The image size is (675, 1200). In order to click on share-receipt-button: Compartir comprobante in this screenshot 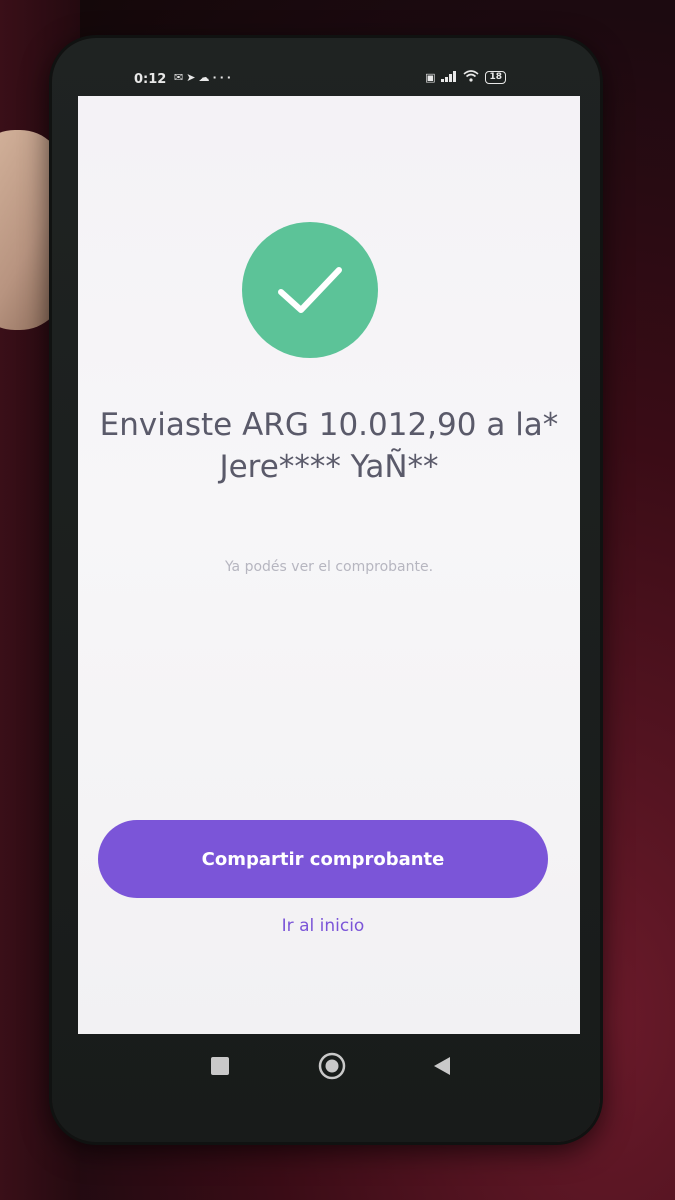, I will do `click(323, 859)`.